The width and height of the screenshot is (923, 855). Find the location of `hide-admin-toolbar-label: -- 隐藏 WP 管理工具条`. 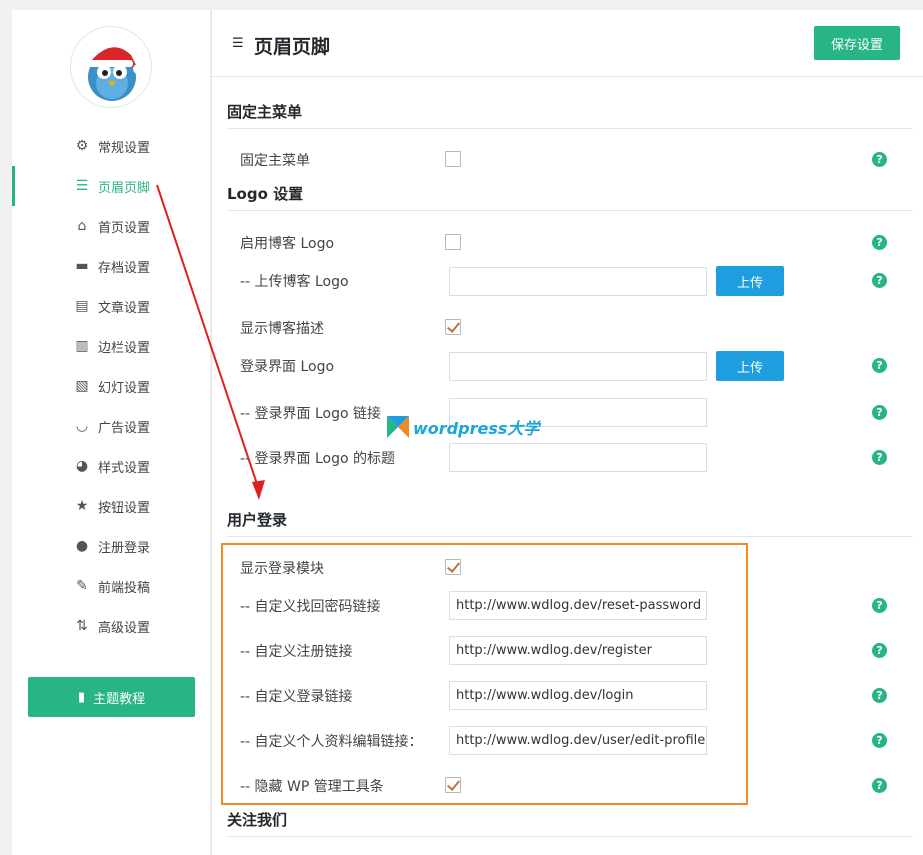

hide-admin-toolbar-label: -- 隐藏 WP 管理工具条 is located at coordinates (312, 787).